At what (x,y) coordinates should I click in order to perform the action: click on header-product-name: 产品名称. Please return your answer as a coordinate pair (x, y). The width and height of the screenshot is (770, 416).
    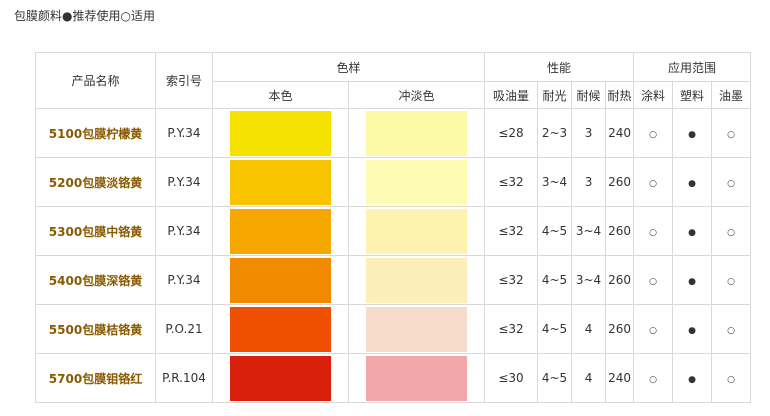
    Looking at the image, I should click on (95, 80).